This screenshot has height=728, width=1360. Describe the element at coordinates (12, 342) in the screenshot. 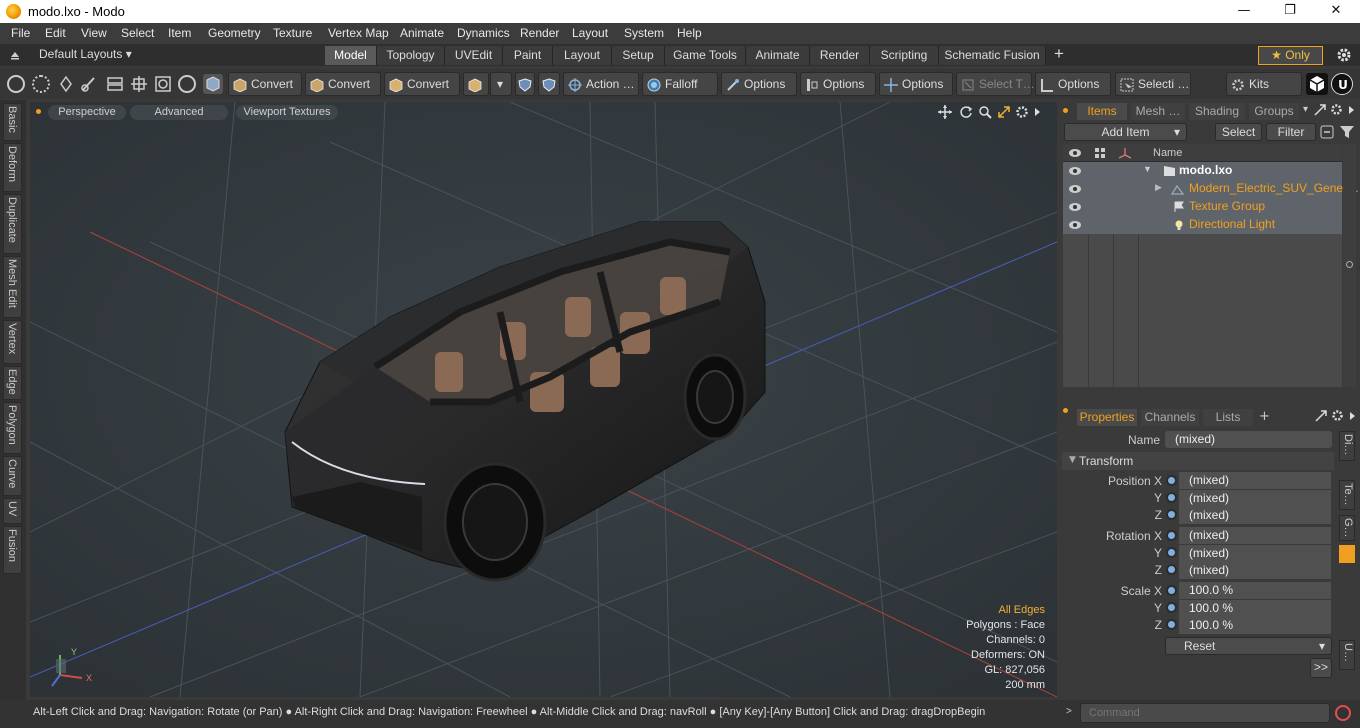

I see `vtab-vertex: Vertex` at that location.